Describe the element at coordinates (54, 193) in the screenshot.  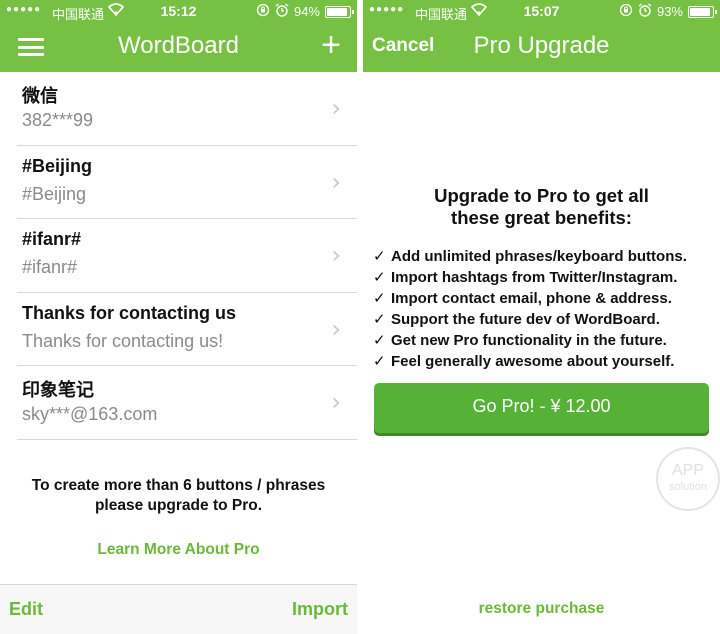
I see `item-subtitle: #Beijing` at that location.